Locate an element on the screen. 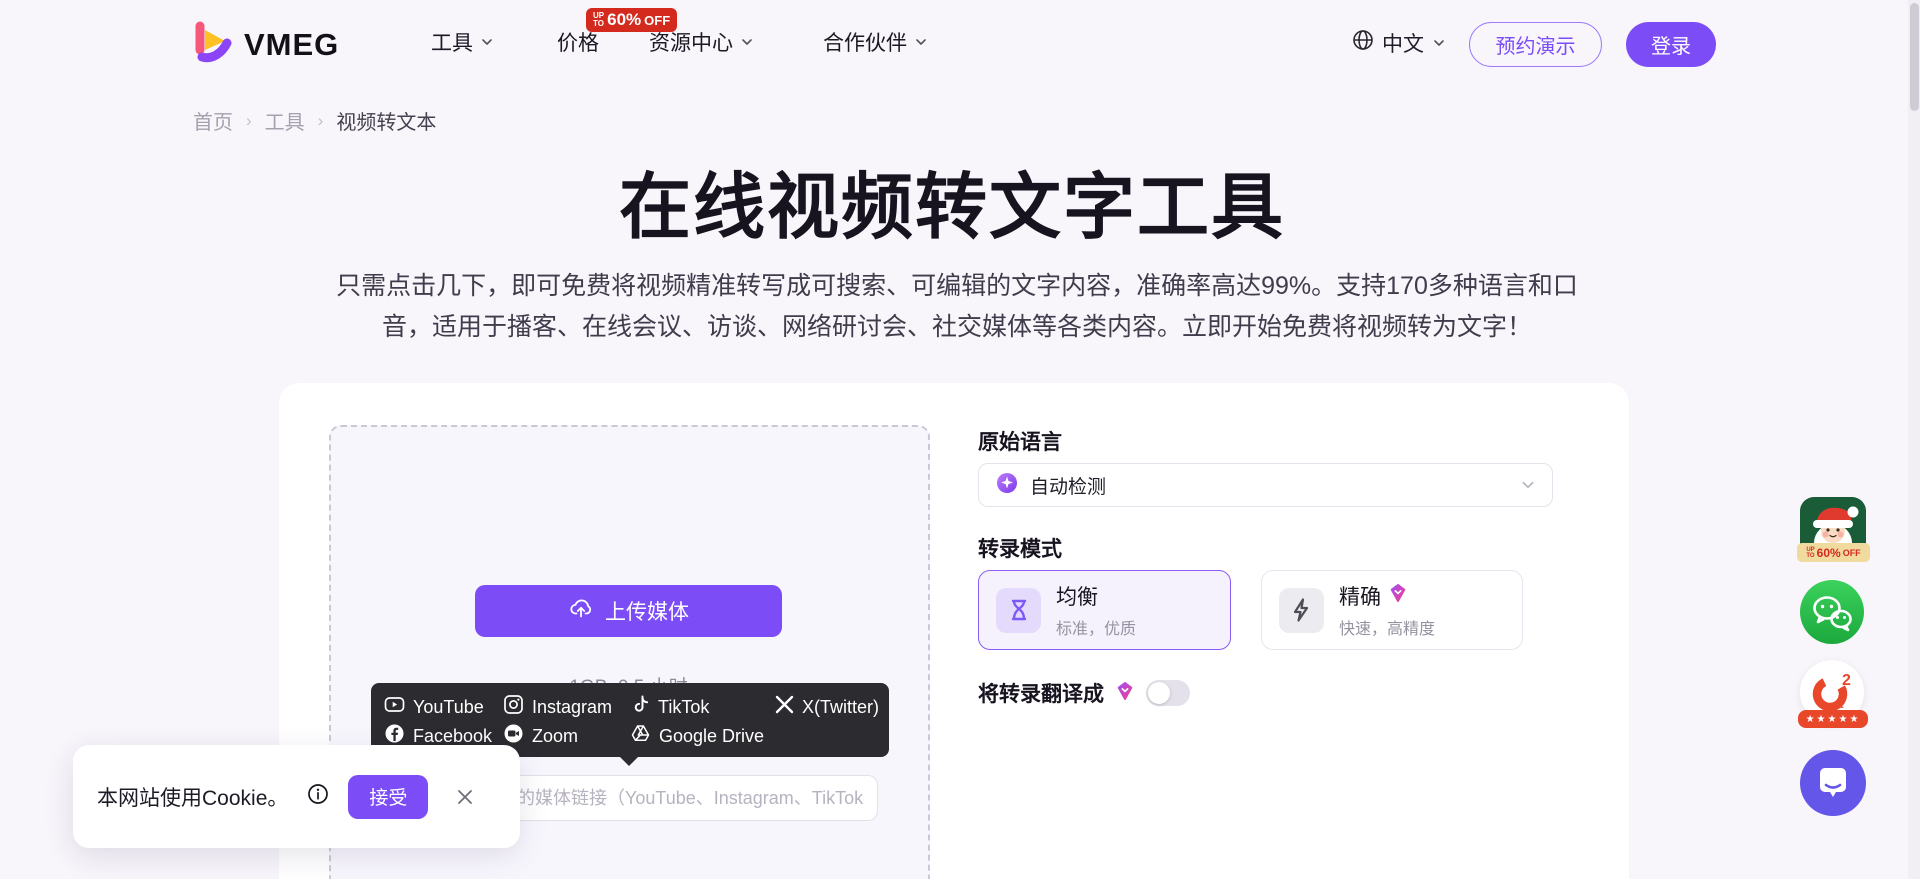 The image size is (1920, 879). auto-detect-sparkle-icon is located at coordinates (1007, 485).